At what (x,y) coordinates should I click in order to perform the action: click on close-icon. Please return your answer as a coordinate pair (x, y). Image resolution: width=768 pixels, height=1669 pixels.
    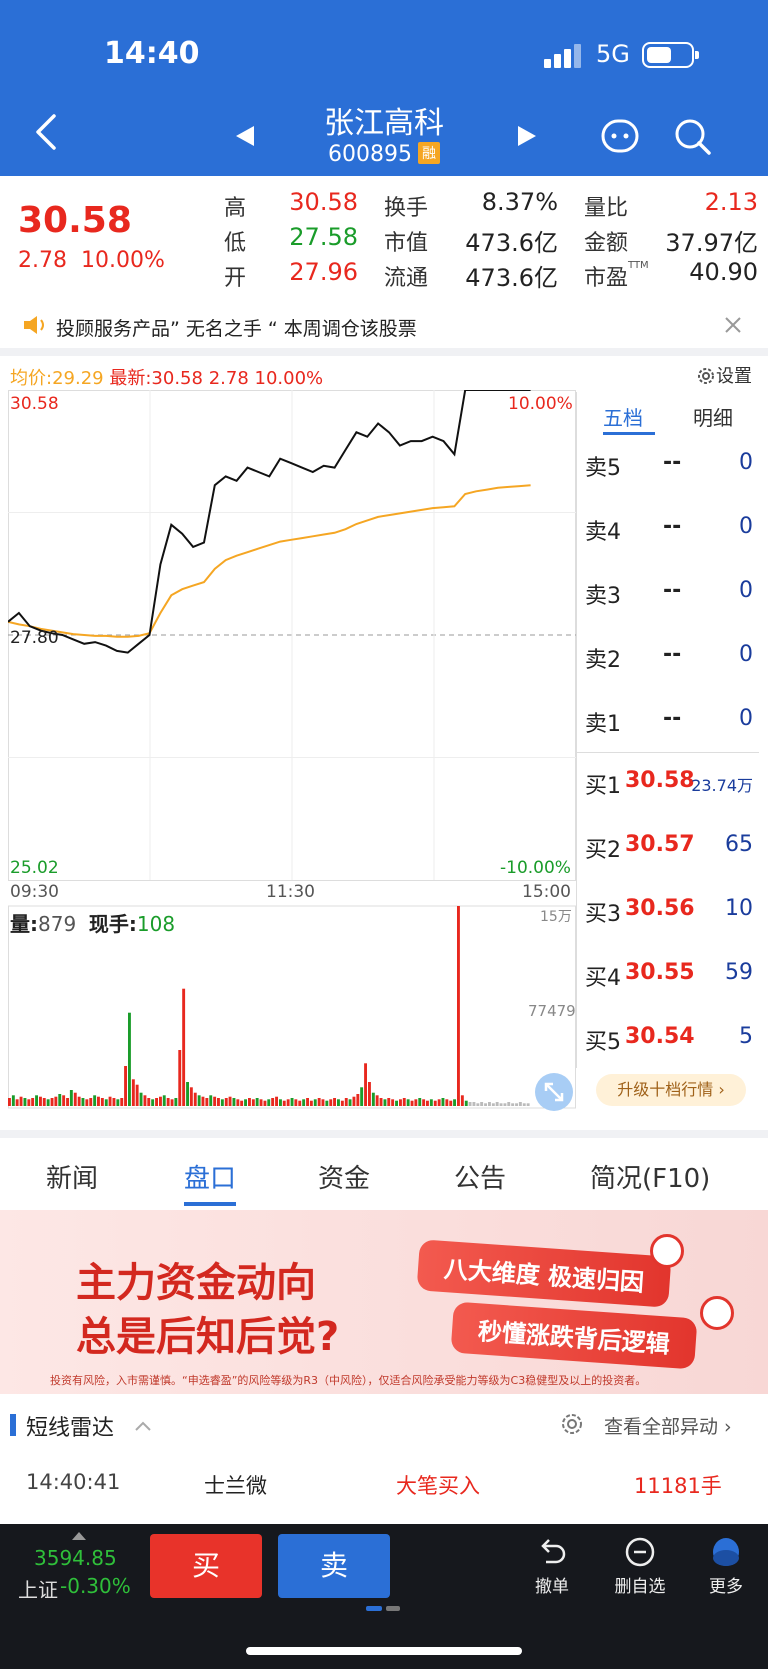
    Looking at the image, I should click on (733, 325).